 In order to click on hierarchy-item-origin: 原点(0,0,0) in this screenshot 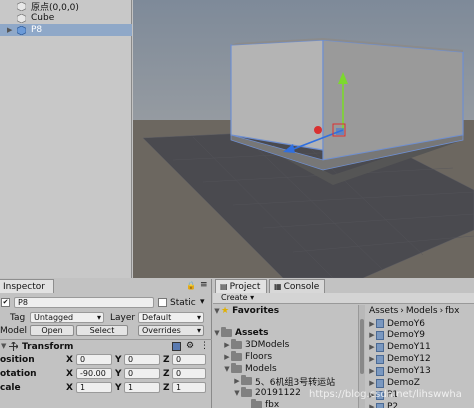, I will do `click(66, 6)`.